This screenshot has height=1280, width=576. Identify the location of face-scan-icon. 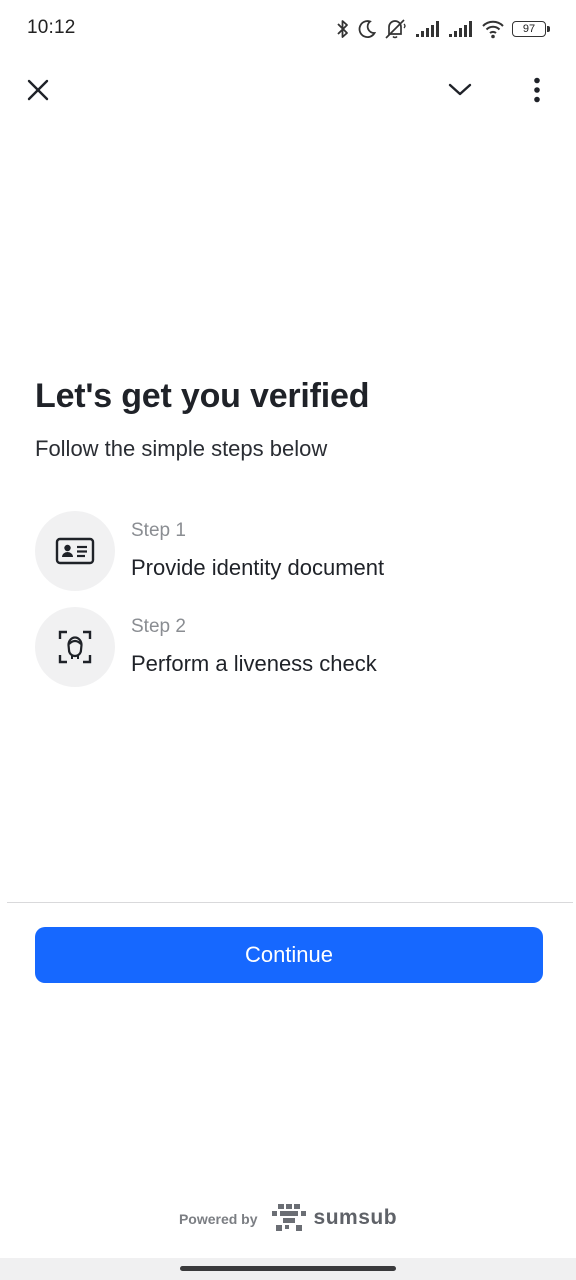
(75, 647).